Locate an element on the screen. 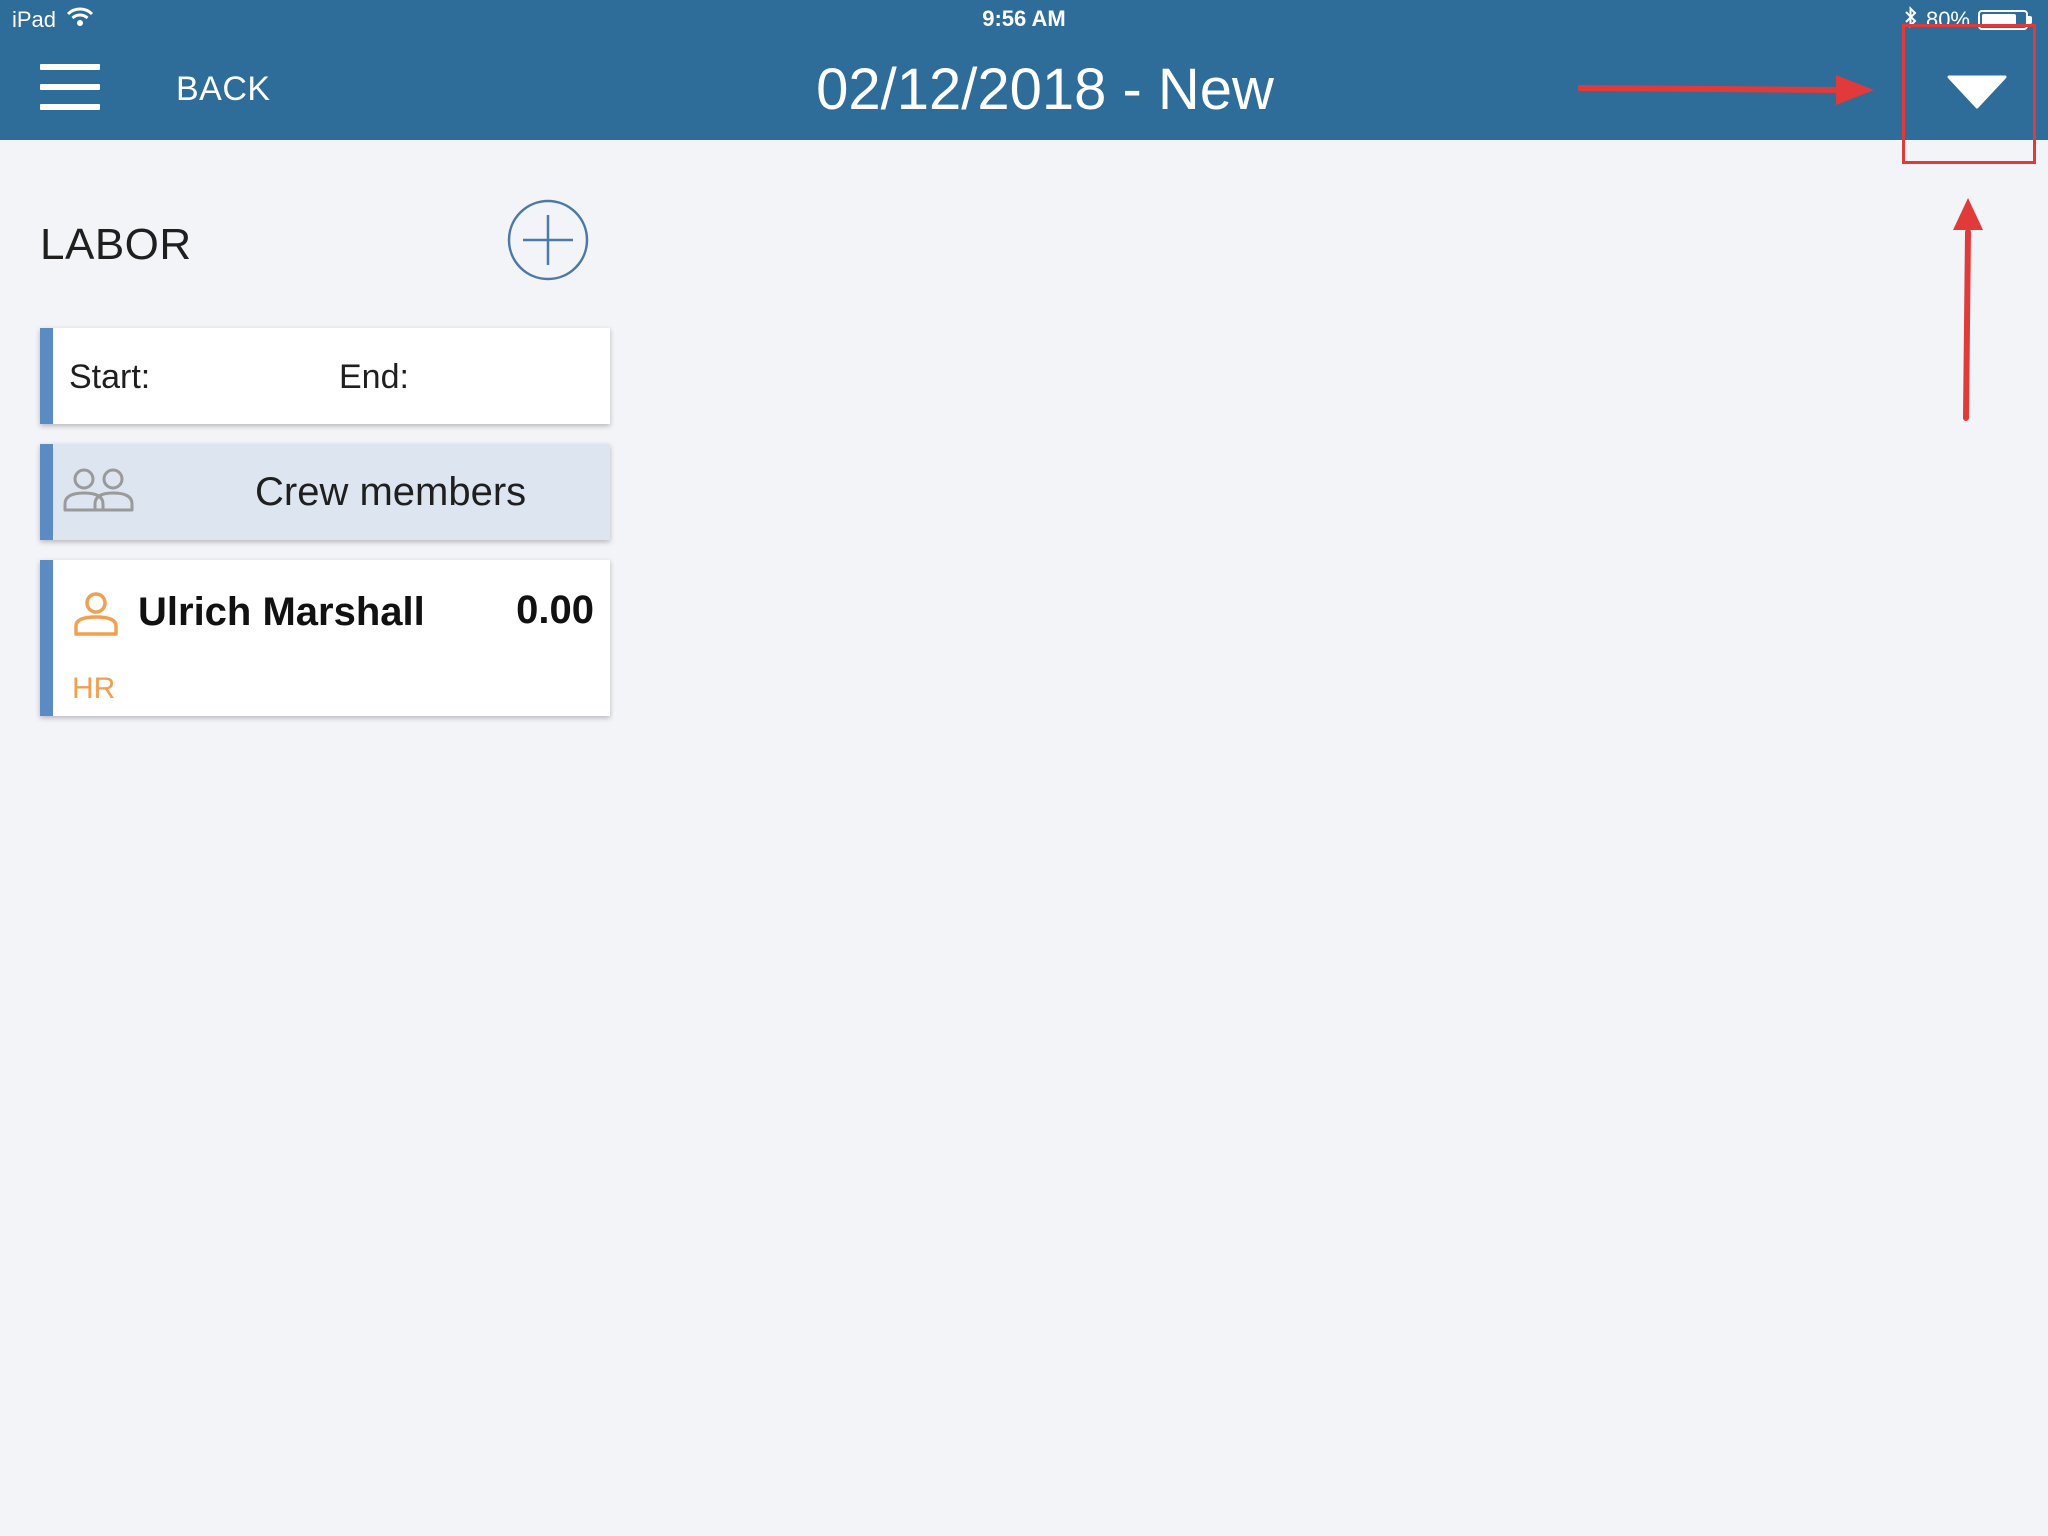  annotation-highlight-box is located at coordinates (1969, 94).